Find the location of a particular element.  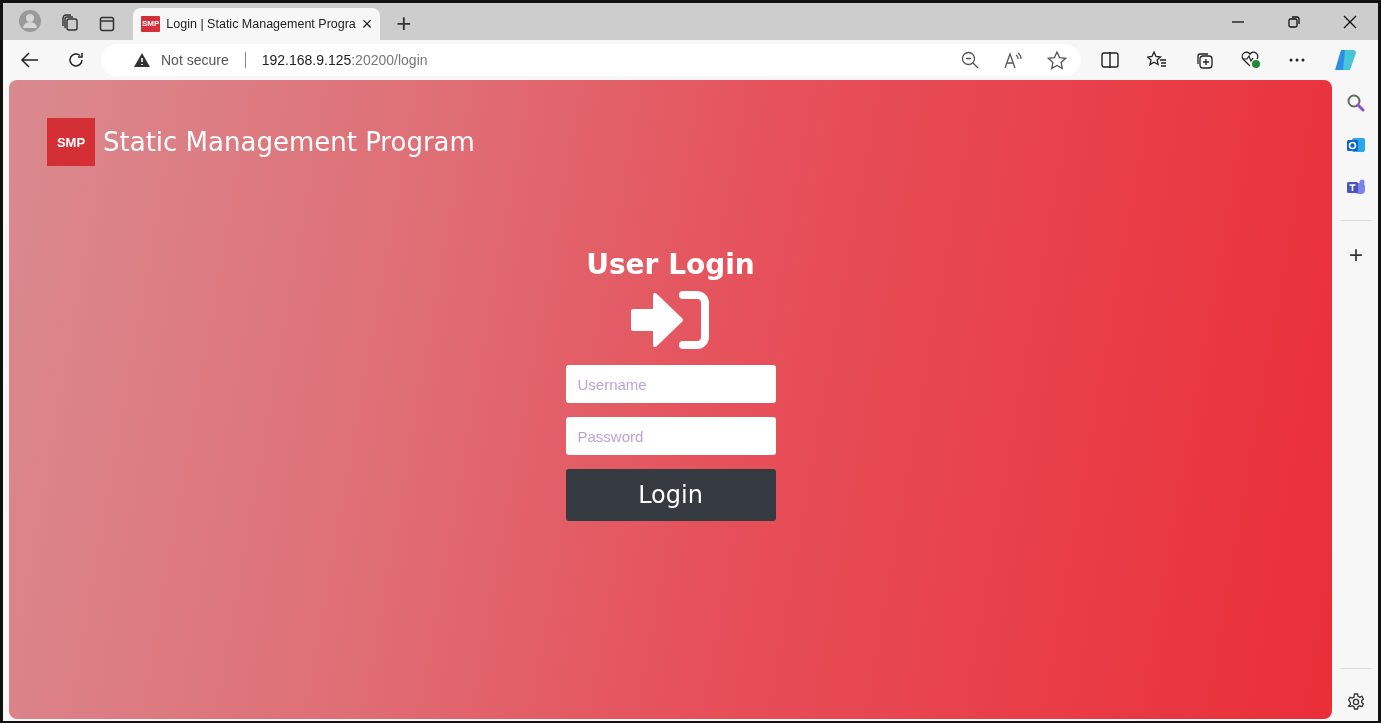

refresh-icon is located at coordinates (76, 60).